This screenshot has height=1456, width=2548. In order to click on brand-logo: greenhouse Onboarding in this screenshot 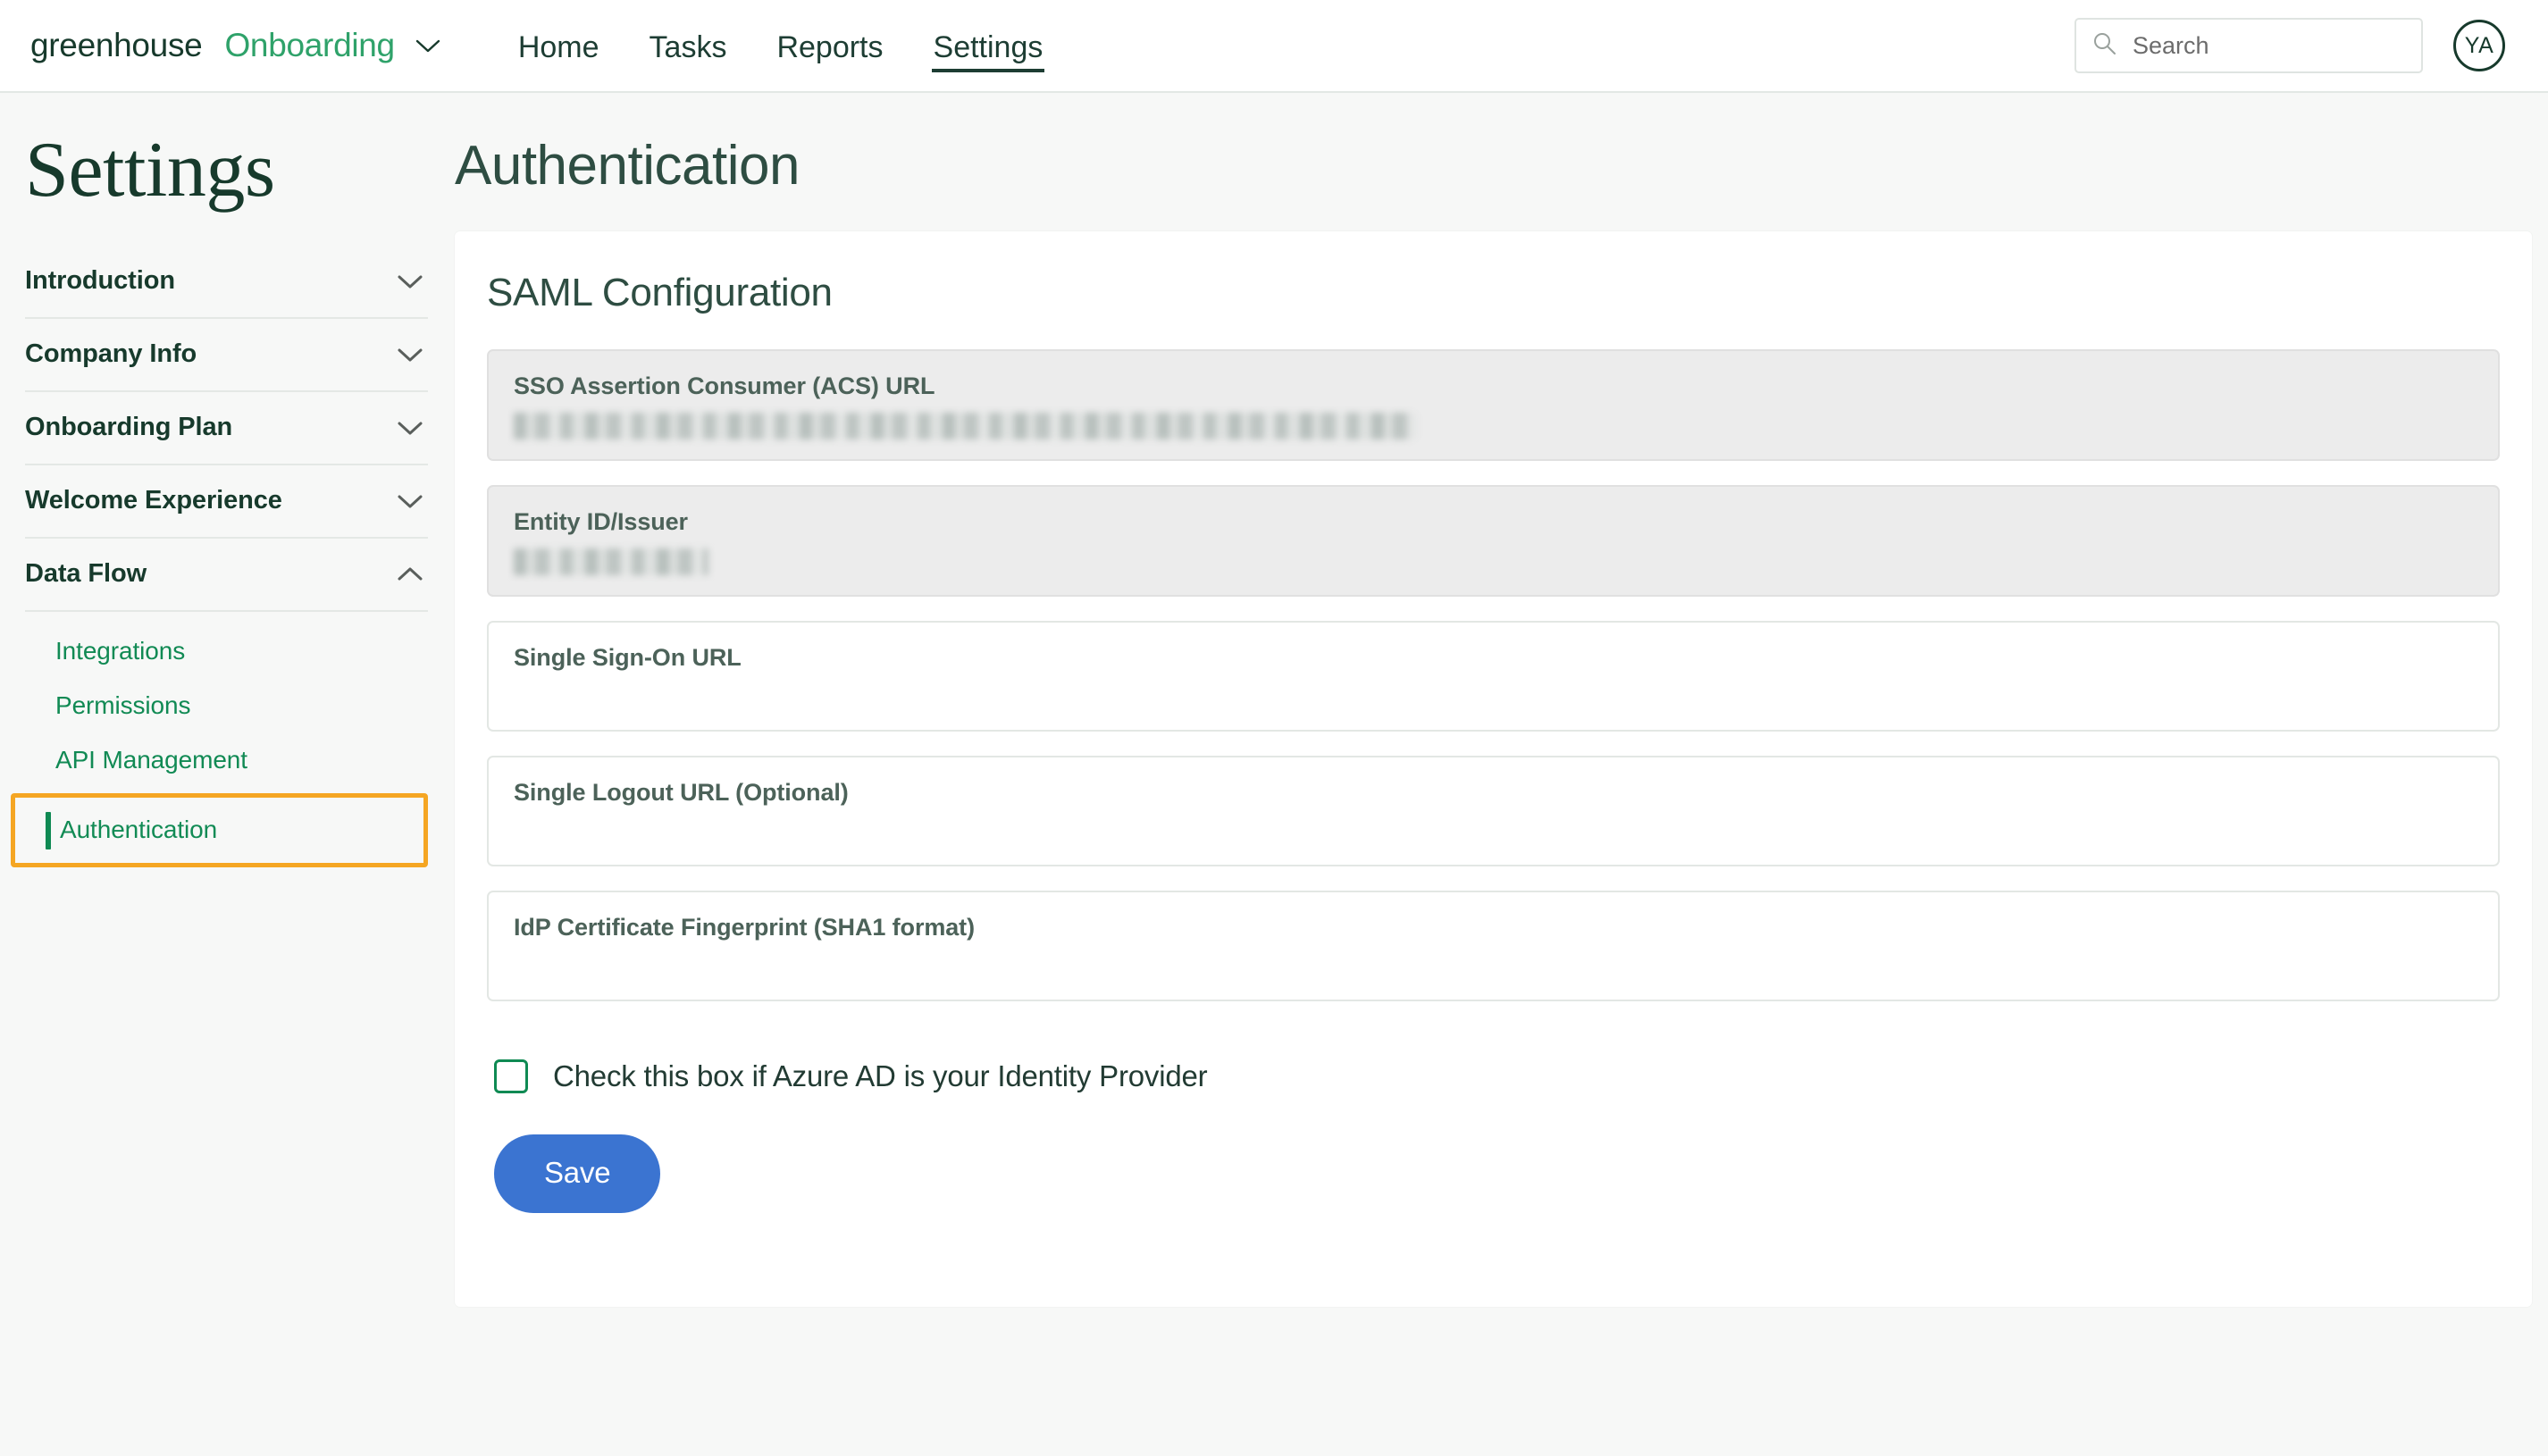, I will do `click(235, 45)`.